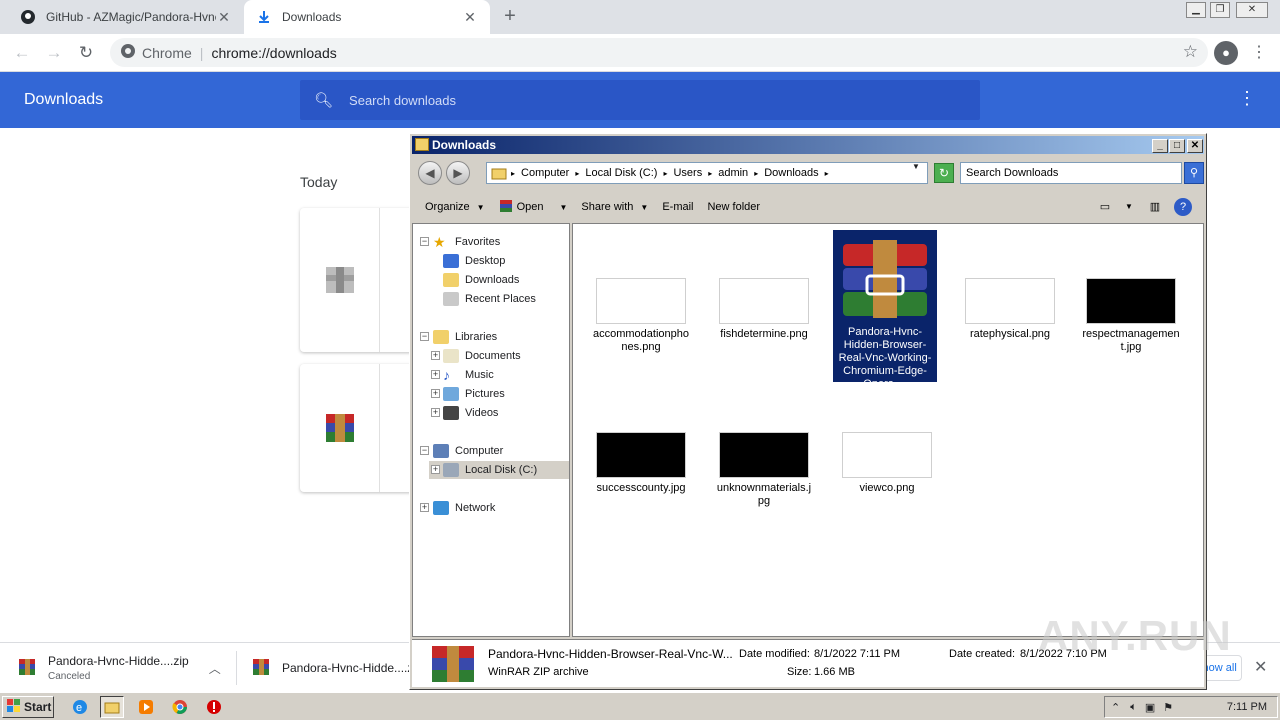 The height and width of the screenshot is (720, 1280). What do you see at coordinates (1160, 146) in the screenshot?
I see `minimize-button: _` at bounding box center [1160, 146].